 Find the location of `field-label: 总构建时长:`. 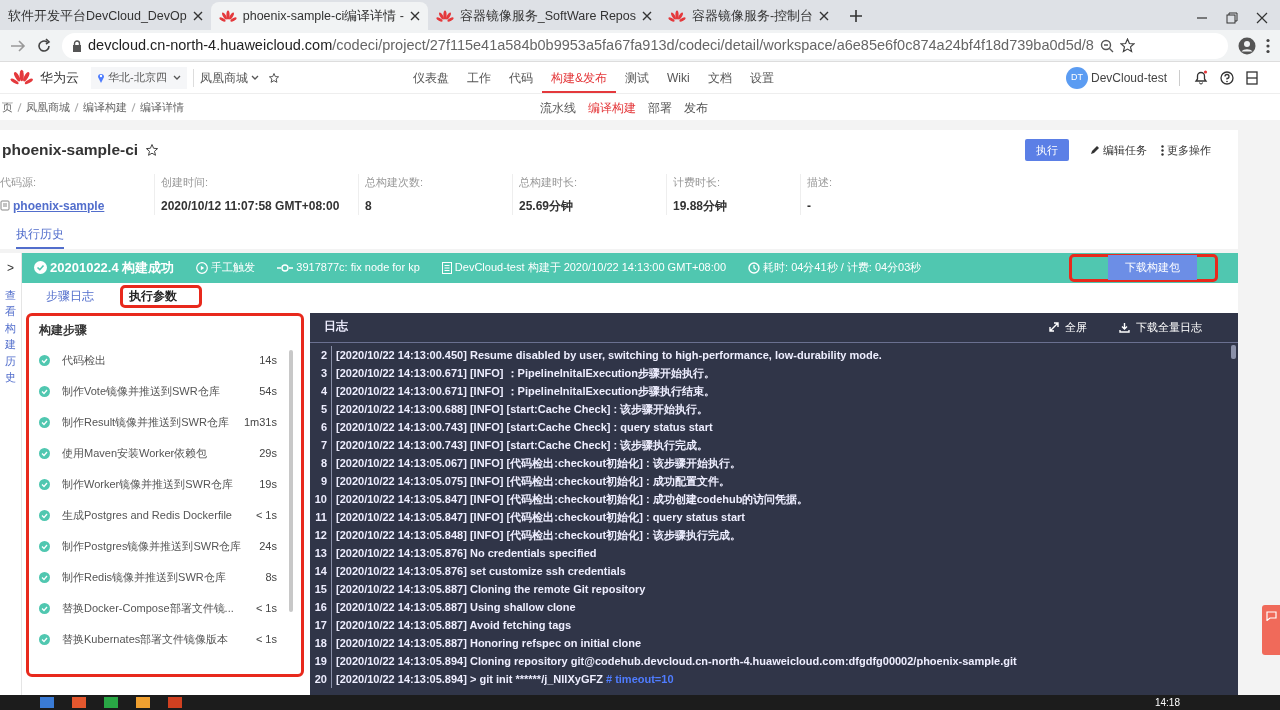

field-label: 总构建时长: is located at coordinates (549, 182).